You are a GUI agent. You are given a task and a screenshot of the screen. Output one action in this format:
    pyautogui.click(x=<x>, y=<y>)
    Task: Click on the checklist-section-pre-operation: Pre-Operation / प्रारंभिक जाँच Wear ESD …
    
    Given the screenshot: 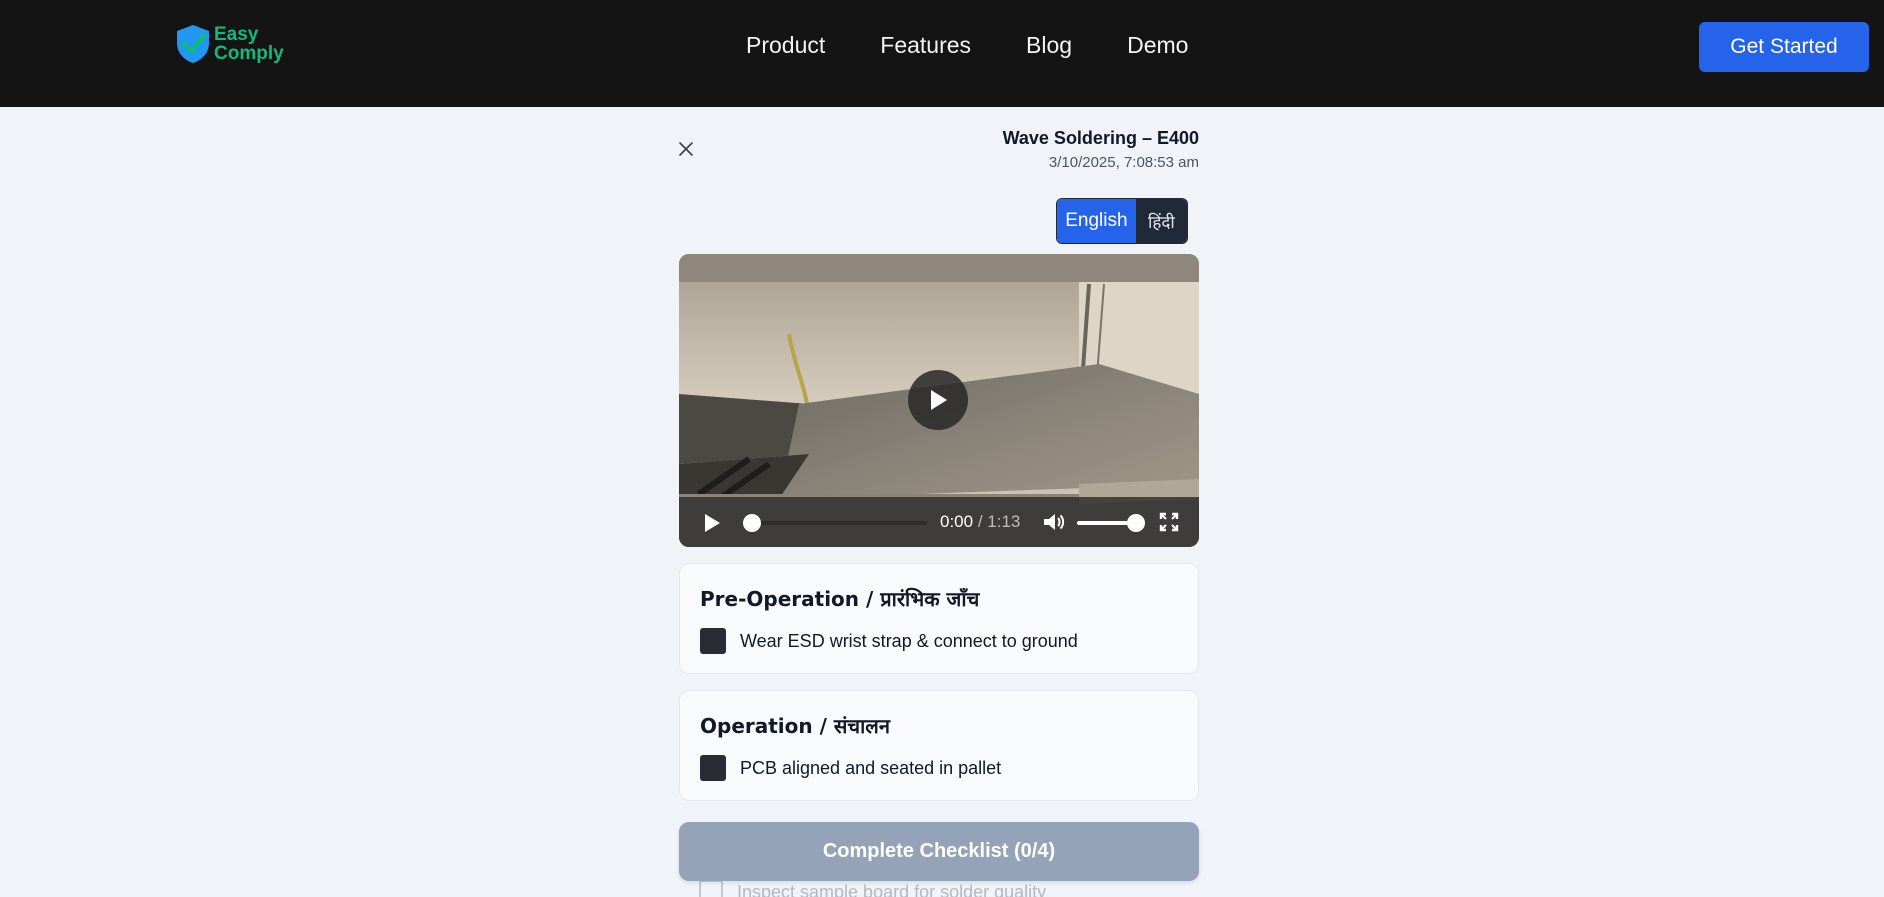 What is the action you would take?
    pyautogui.click(x=939, y=618)
    